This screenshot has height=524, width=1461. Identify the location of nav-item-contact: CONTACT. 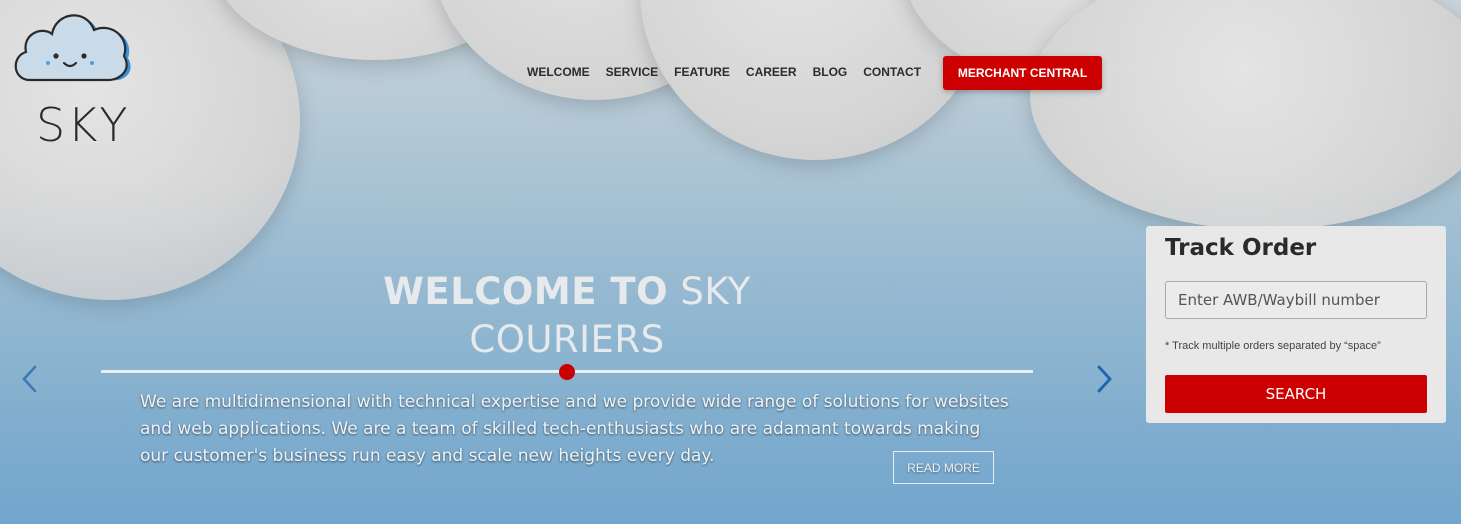
(892, 72).